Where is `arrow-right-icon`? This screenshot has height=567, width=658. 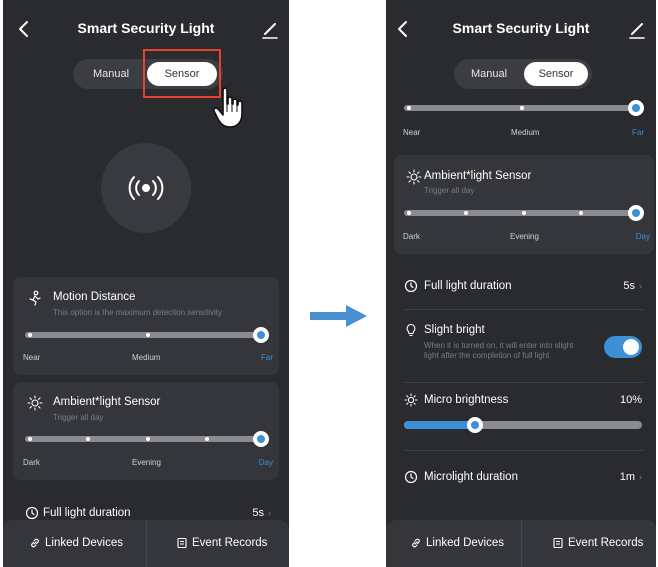
arrow-right-icon is located at coordinates (338, 316).